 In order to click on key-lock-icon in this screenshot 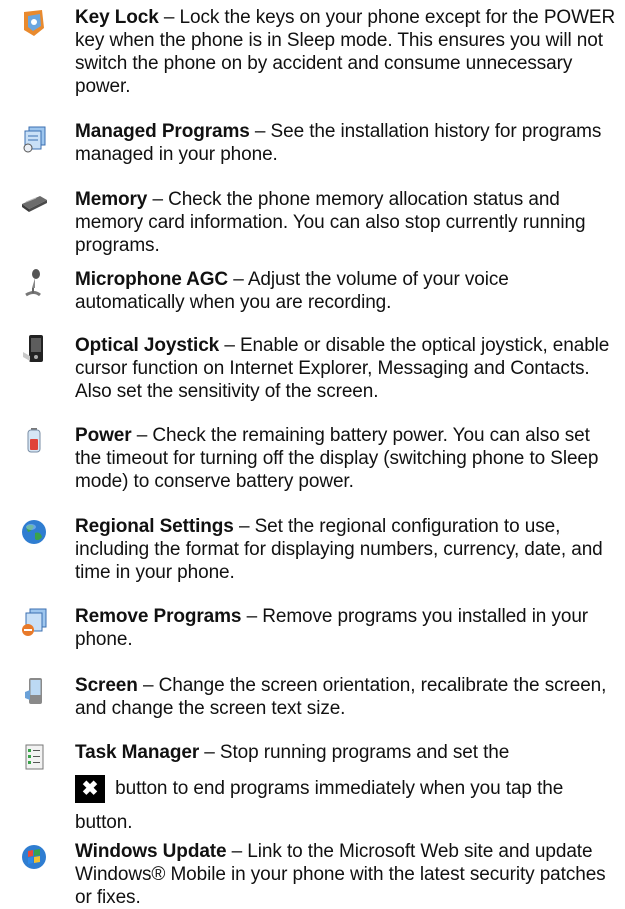, I will do `click(34, 23)`.